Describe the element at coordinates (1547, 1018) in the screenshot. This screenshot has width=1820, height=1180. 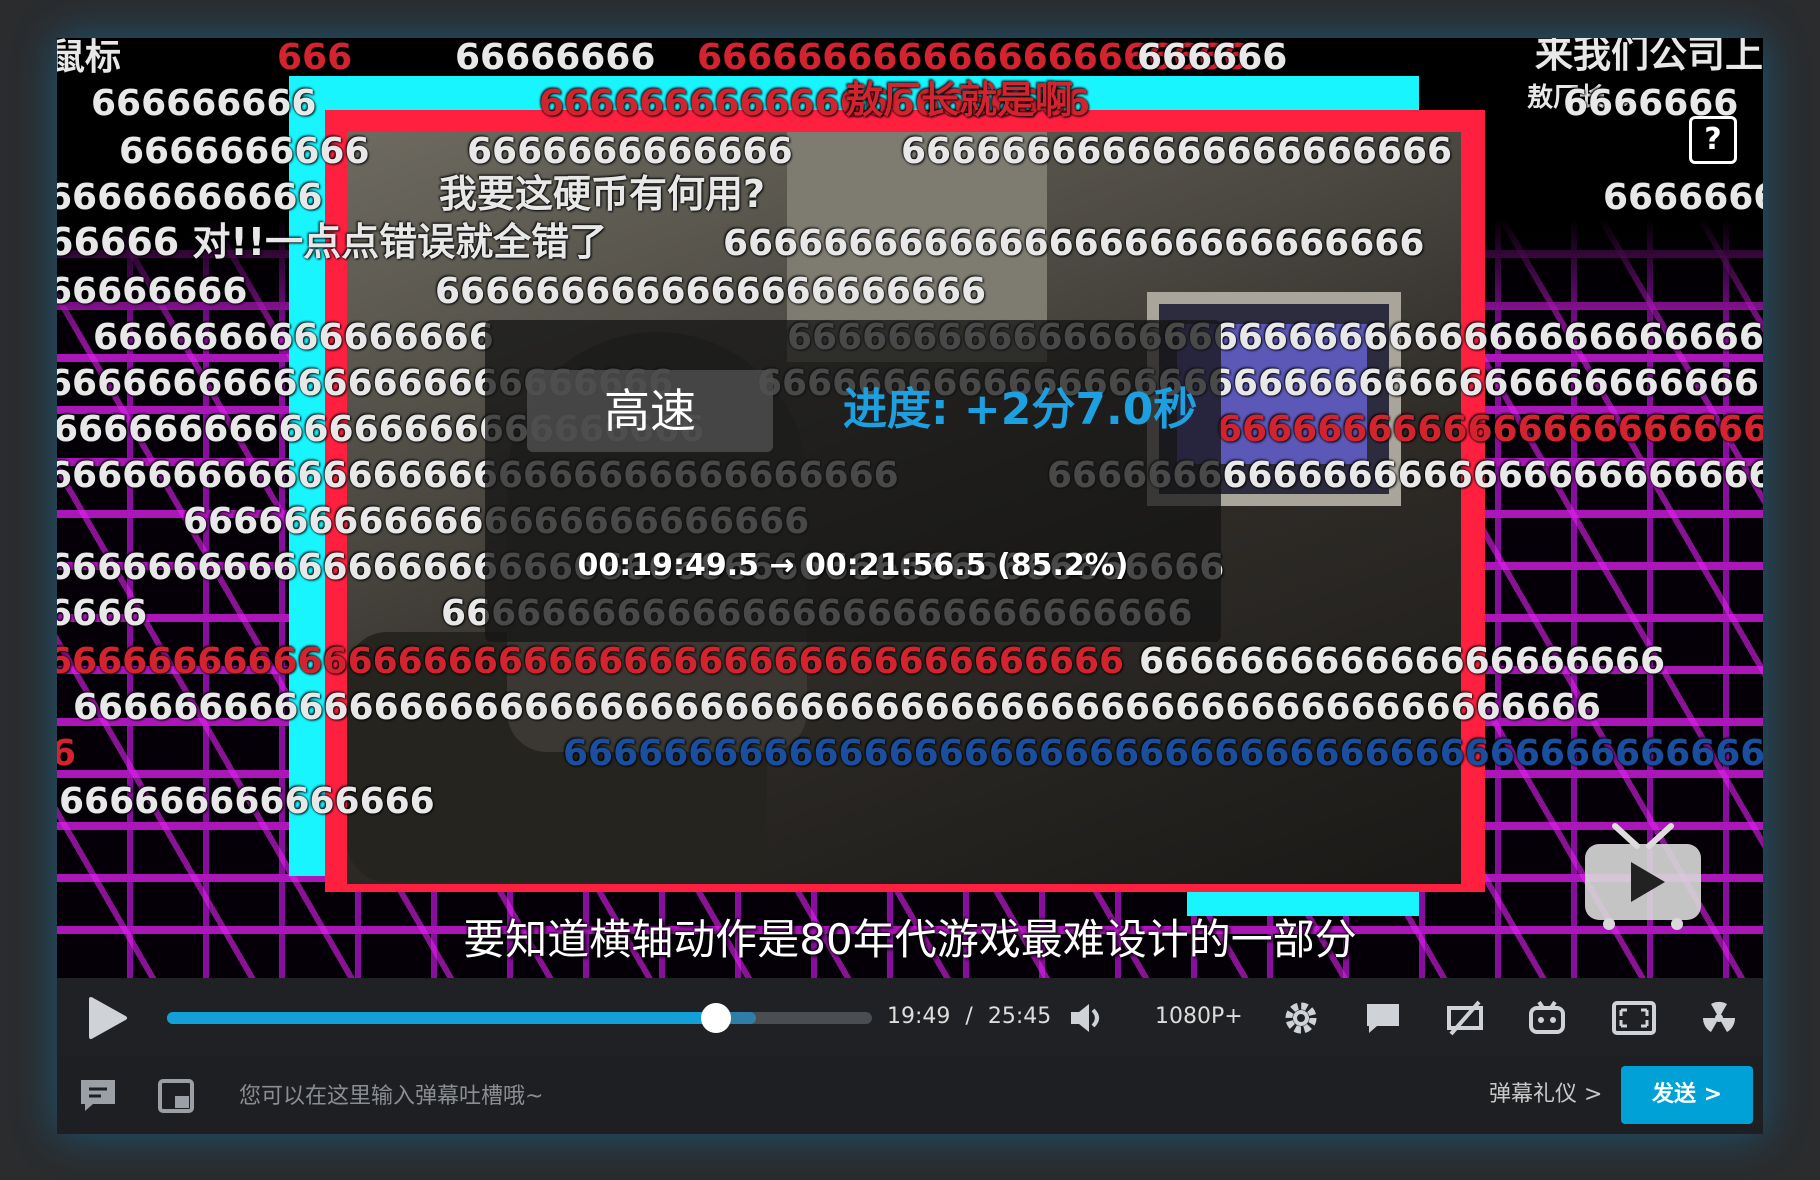
I see `bilibili-mascot-icon` at that location.